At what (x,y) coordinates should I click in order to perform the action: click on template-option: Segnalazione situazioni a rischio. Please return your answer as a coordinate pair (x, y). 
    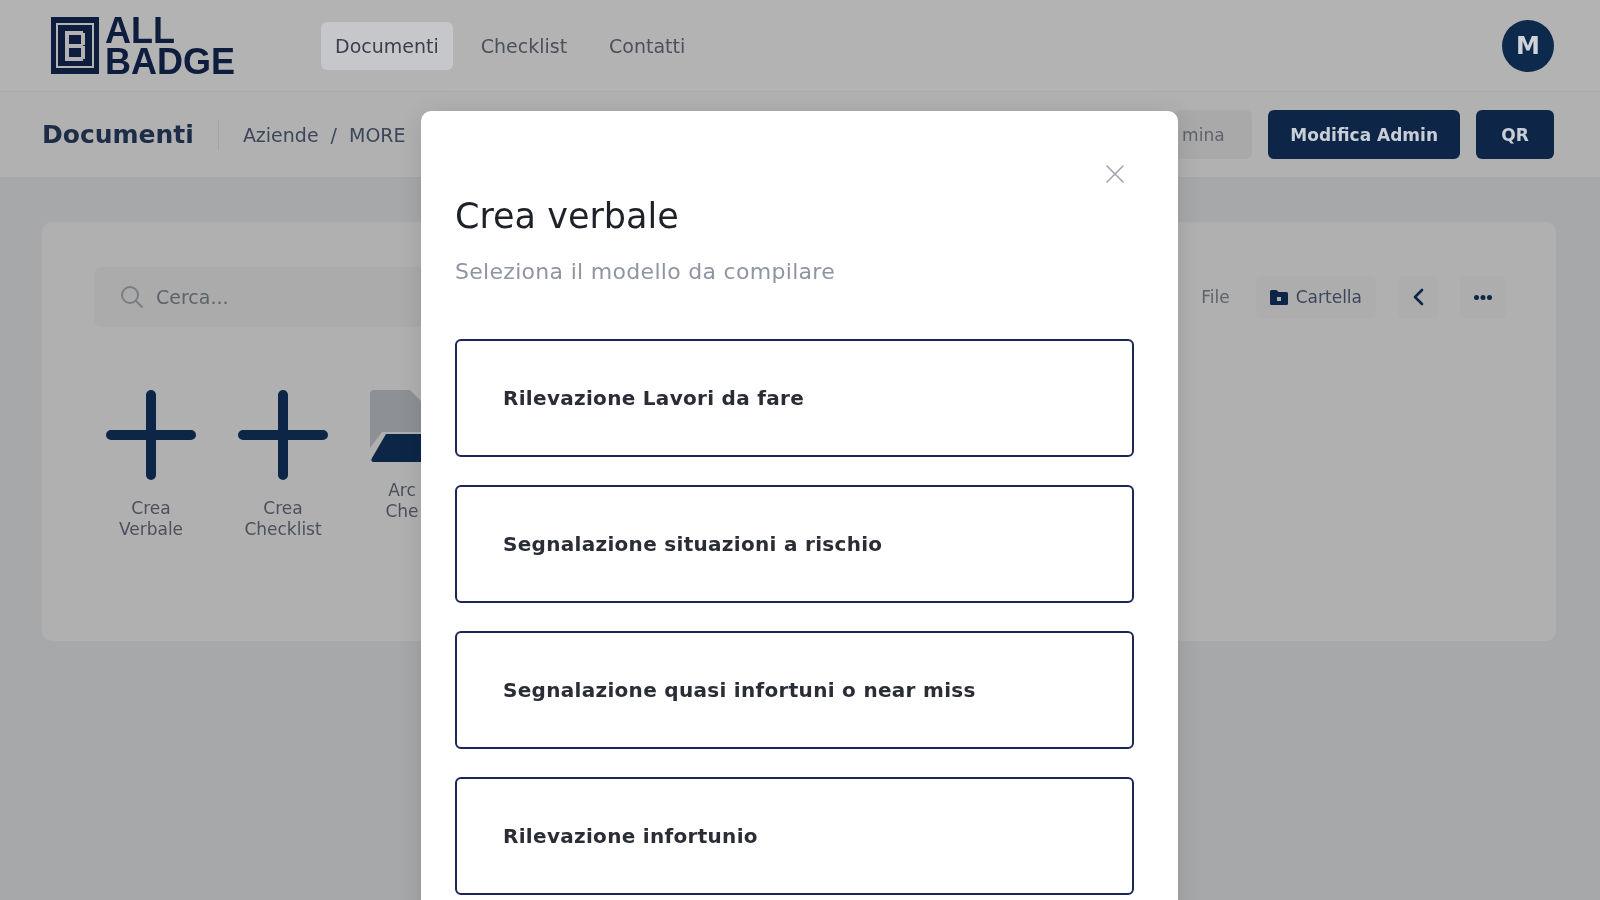
    Looking at the image, I should click on (794, 544).